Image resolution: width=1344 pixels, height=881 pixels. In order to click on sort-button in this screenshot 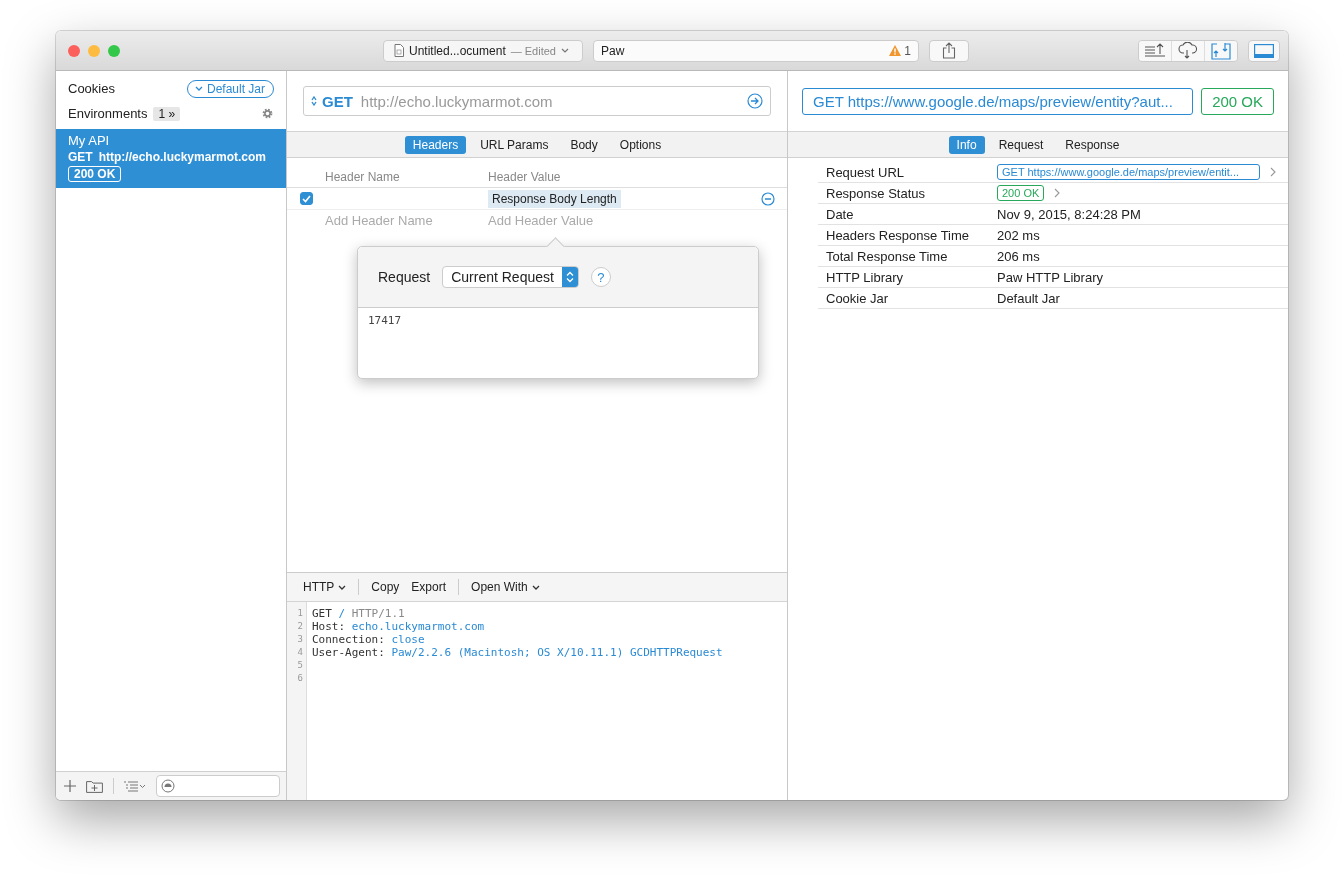, I will do `click(1155, 50)`.